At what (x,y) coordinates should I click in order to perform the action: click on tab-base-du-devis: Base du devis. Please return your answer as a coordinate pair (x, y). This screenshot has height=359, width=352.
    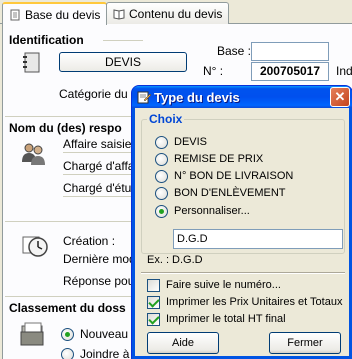
    Looking at the image, I should click on (55, 13).